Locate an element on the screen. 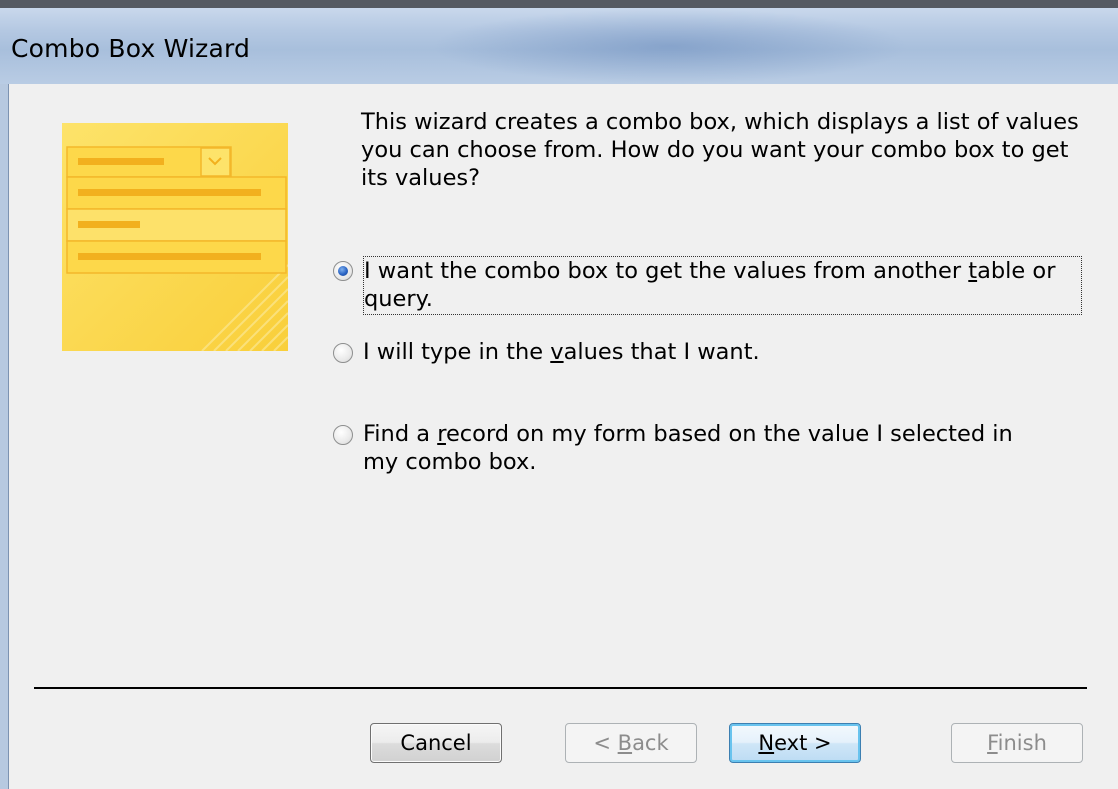 Image resolution: width=1118 pixels, height=789 pixels. radio-table-query is located at coordinates (343, 271).